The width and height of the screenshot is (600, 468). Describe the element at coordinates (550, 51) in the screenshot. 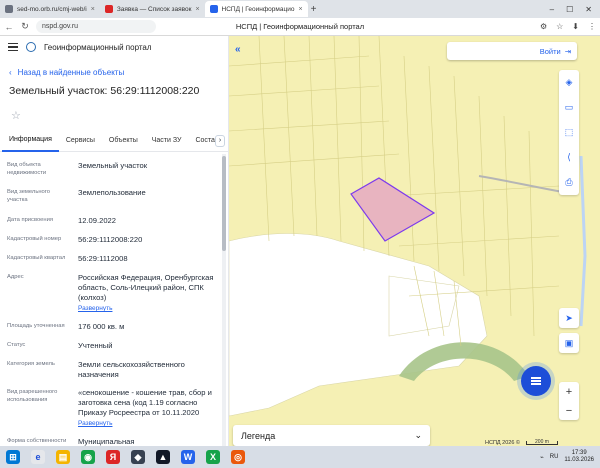

I see `login-label: Войти` at that location.